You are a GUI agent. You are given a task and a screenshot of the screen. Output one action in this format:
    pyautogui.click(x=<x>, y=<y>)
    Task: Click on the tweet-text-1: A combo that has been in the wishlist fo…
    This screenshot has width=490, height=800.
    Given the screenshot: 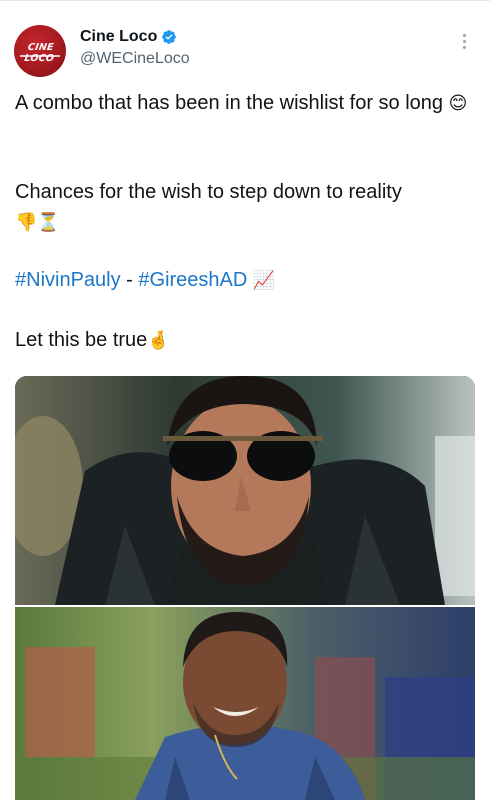 What is the action you would take?
    pyautogui.click(x=229, y=103)
    